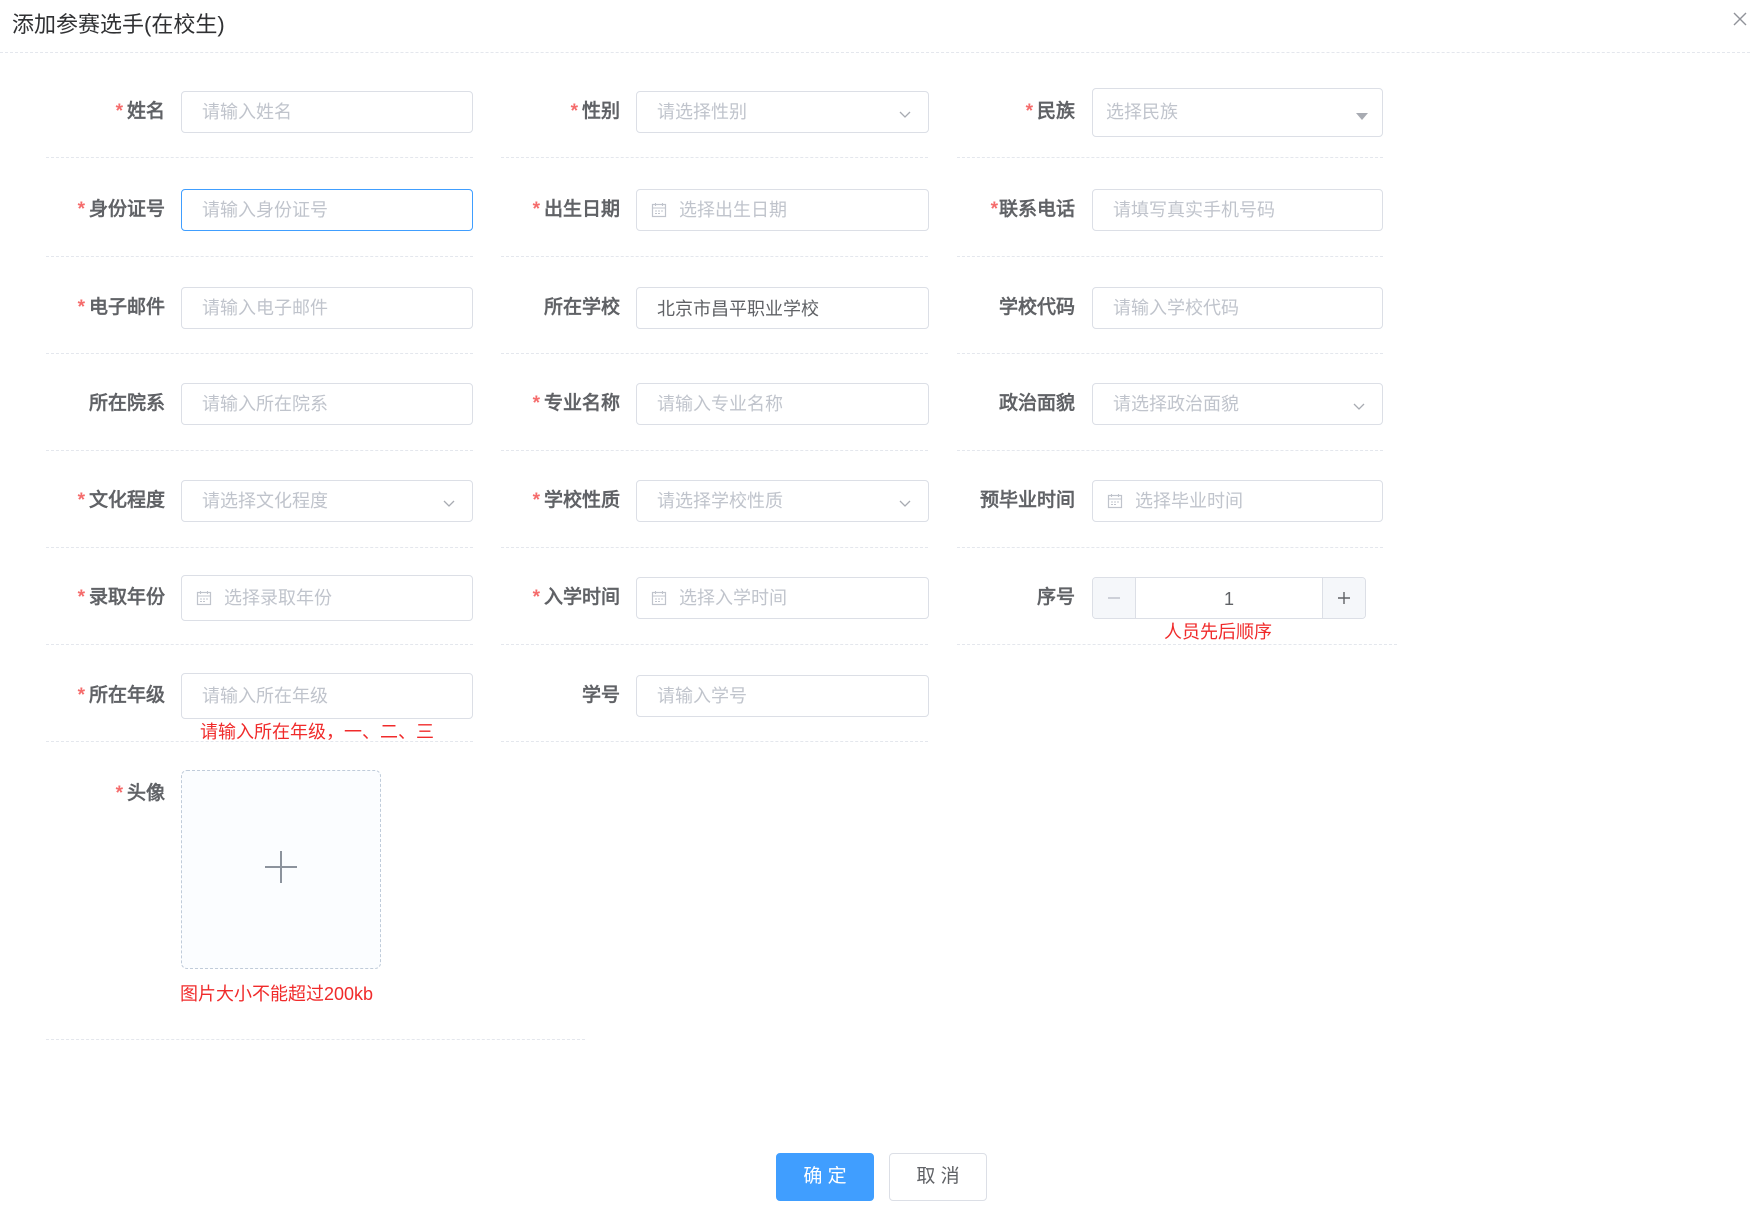  What do you see at coordinates (1114, 598) in the screenshot?
I see `minus-icon` at bounding box center [1114, 598].